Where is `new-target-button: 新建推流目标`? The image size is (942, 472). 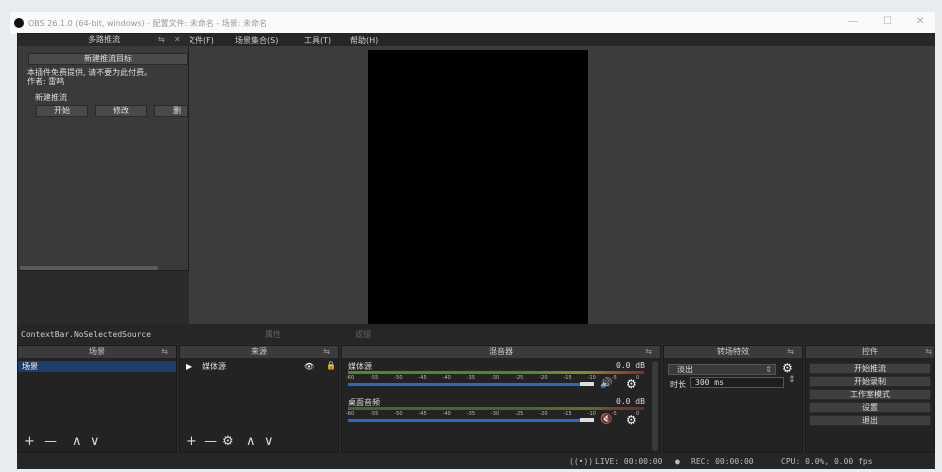
new-target-button: 新建推流目标 is located at coordinates (108, 59).